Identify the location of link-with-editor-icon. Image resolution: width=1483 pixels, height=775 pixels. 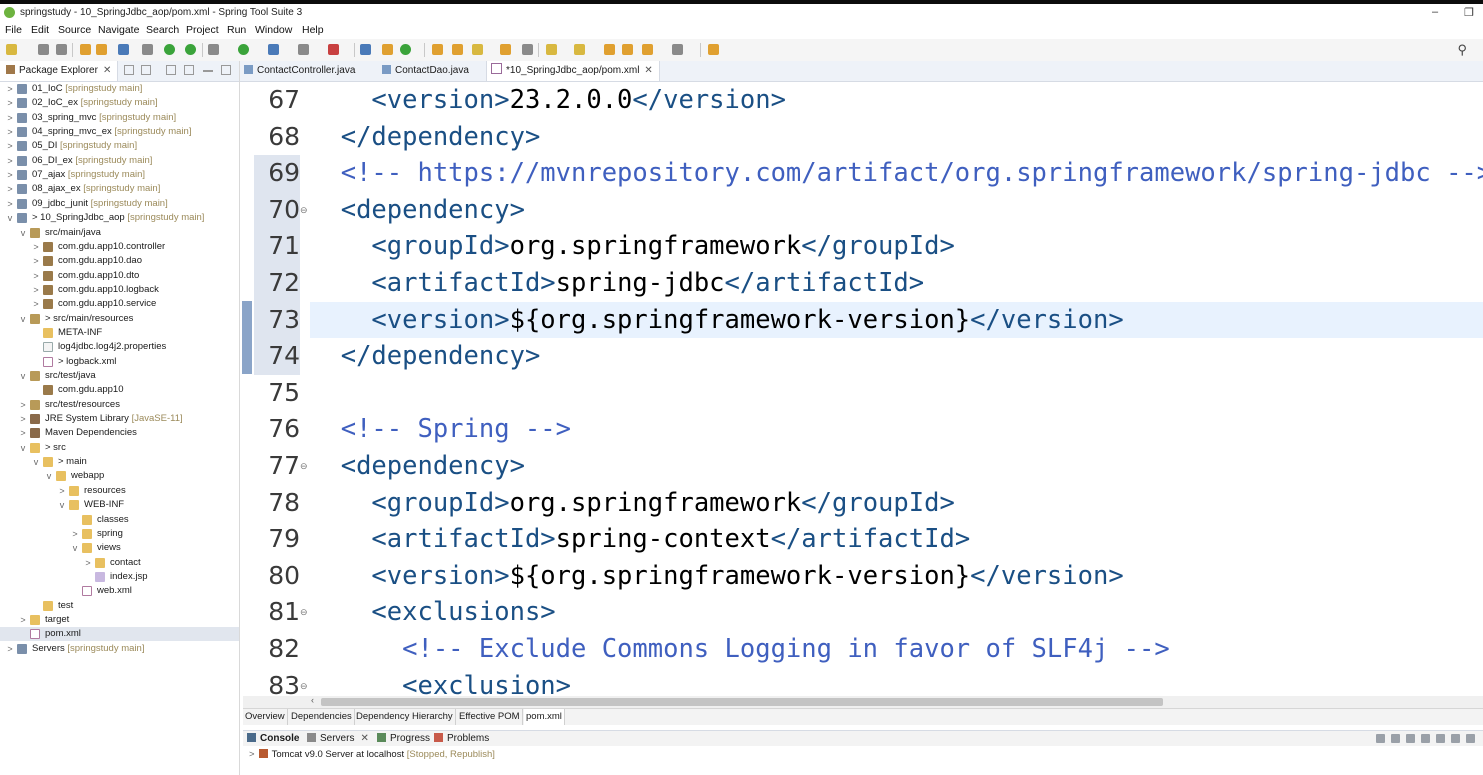
(146, 70).